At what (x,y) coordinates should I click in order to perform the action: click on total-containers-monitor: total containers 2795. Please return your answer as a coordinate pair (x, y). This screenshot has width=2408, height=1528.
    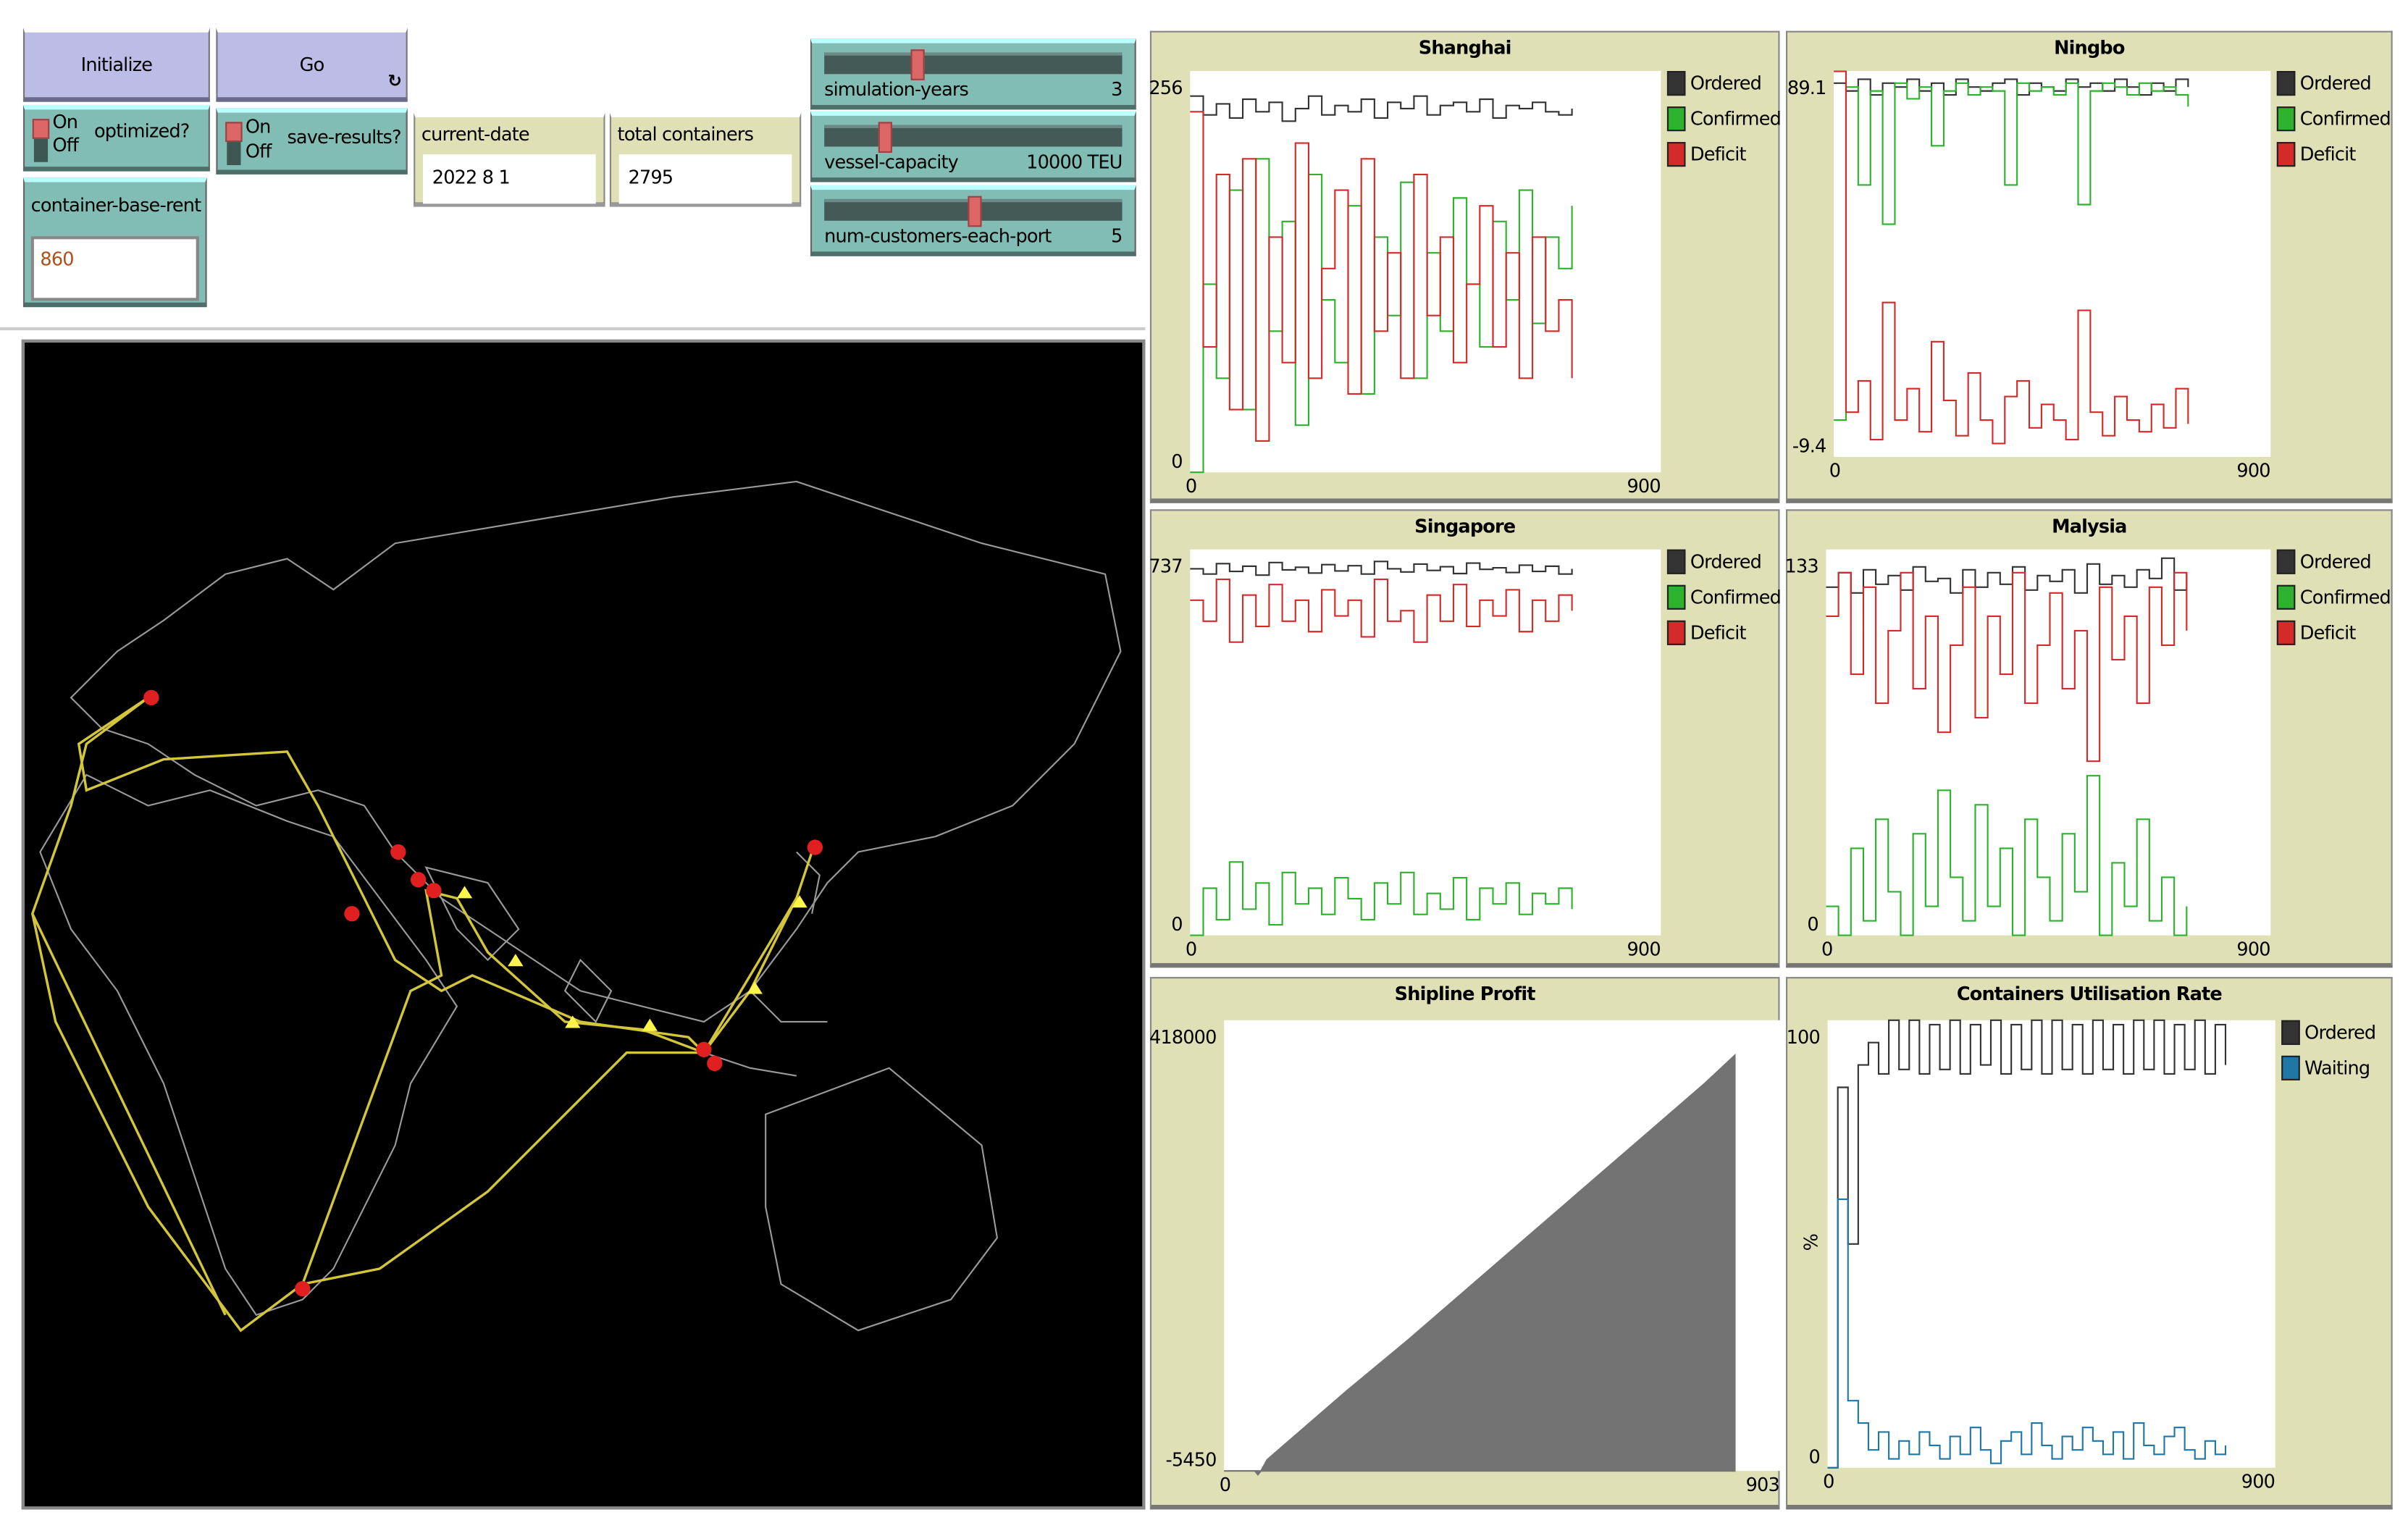
    Looking at the image, I should click on (705, 160).